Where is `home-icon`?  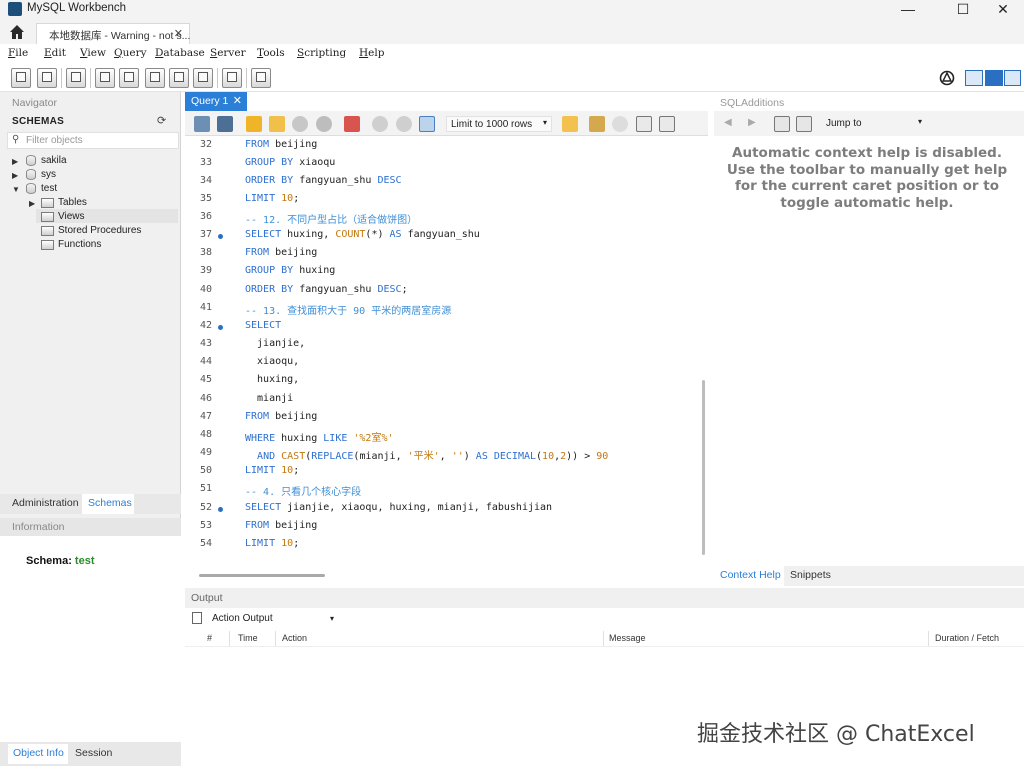 home-icon is located at coordinates (17, 32).